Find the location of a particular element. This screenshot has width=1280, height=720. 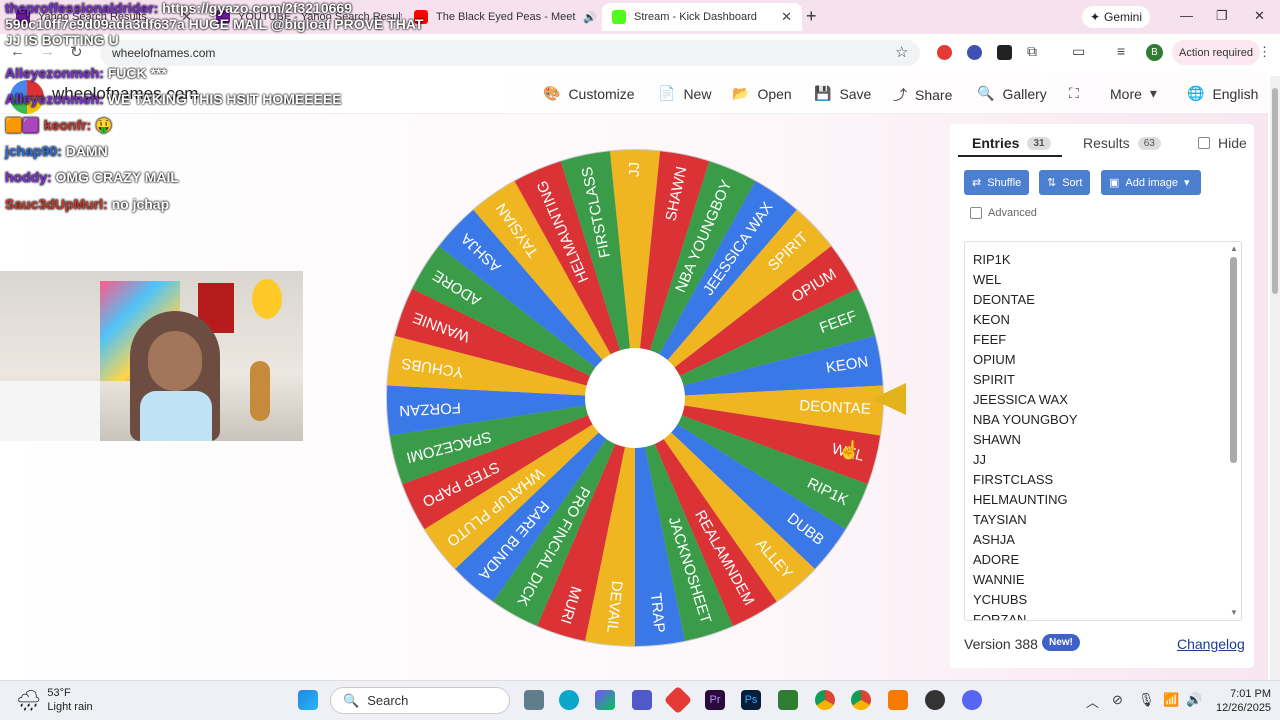

entry-line: FIRSTCLASS is located at coordinates (1013, 479).